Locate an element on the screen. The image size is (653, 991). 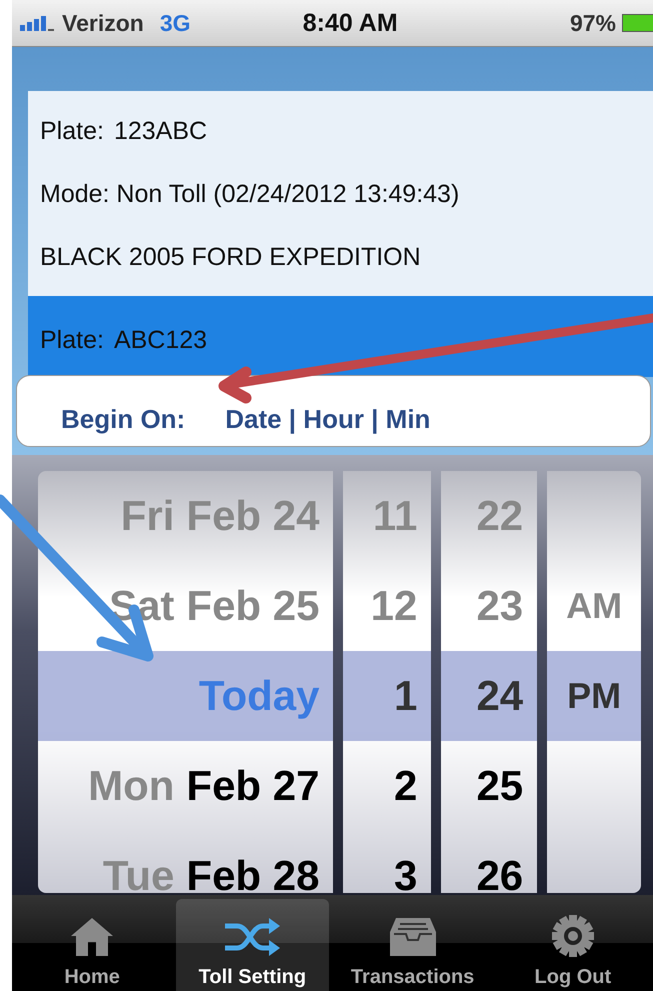
vehicle-row: Plate: ABC123 is located at coordinates (340, 336).